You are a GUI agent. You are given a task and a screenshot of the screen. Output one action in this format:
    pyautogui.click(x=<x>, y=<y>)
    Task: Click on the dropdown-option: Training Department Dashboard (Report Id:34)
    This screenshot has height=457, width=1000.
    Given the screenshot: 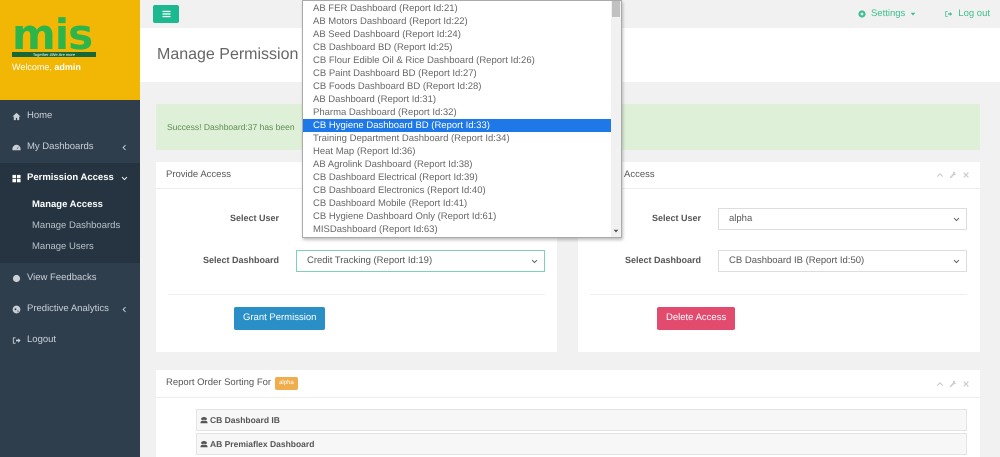 What is the action you would take?
    pyautogui.click(x=457, y=138)
    